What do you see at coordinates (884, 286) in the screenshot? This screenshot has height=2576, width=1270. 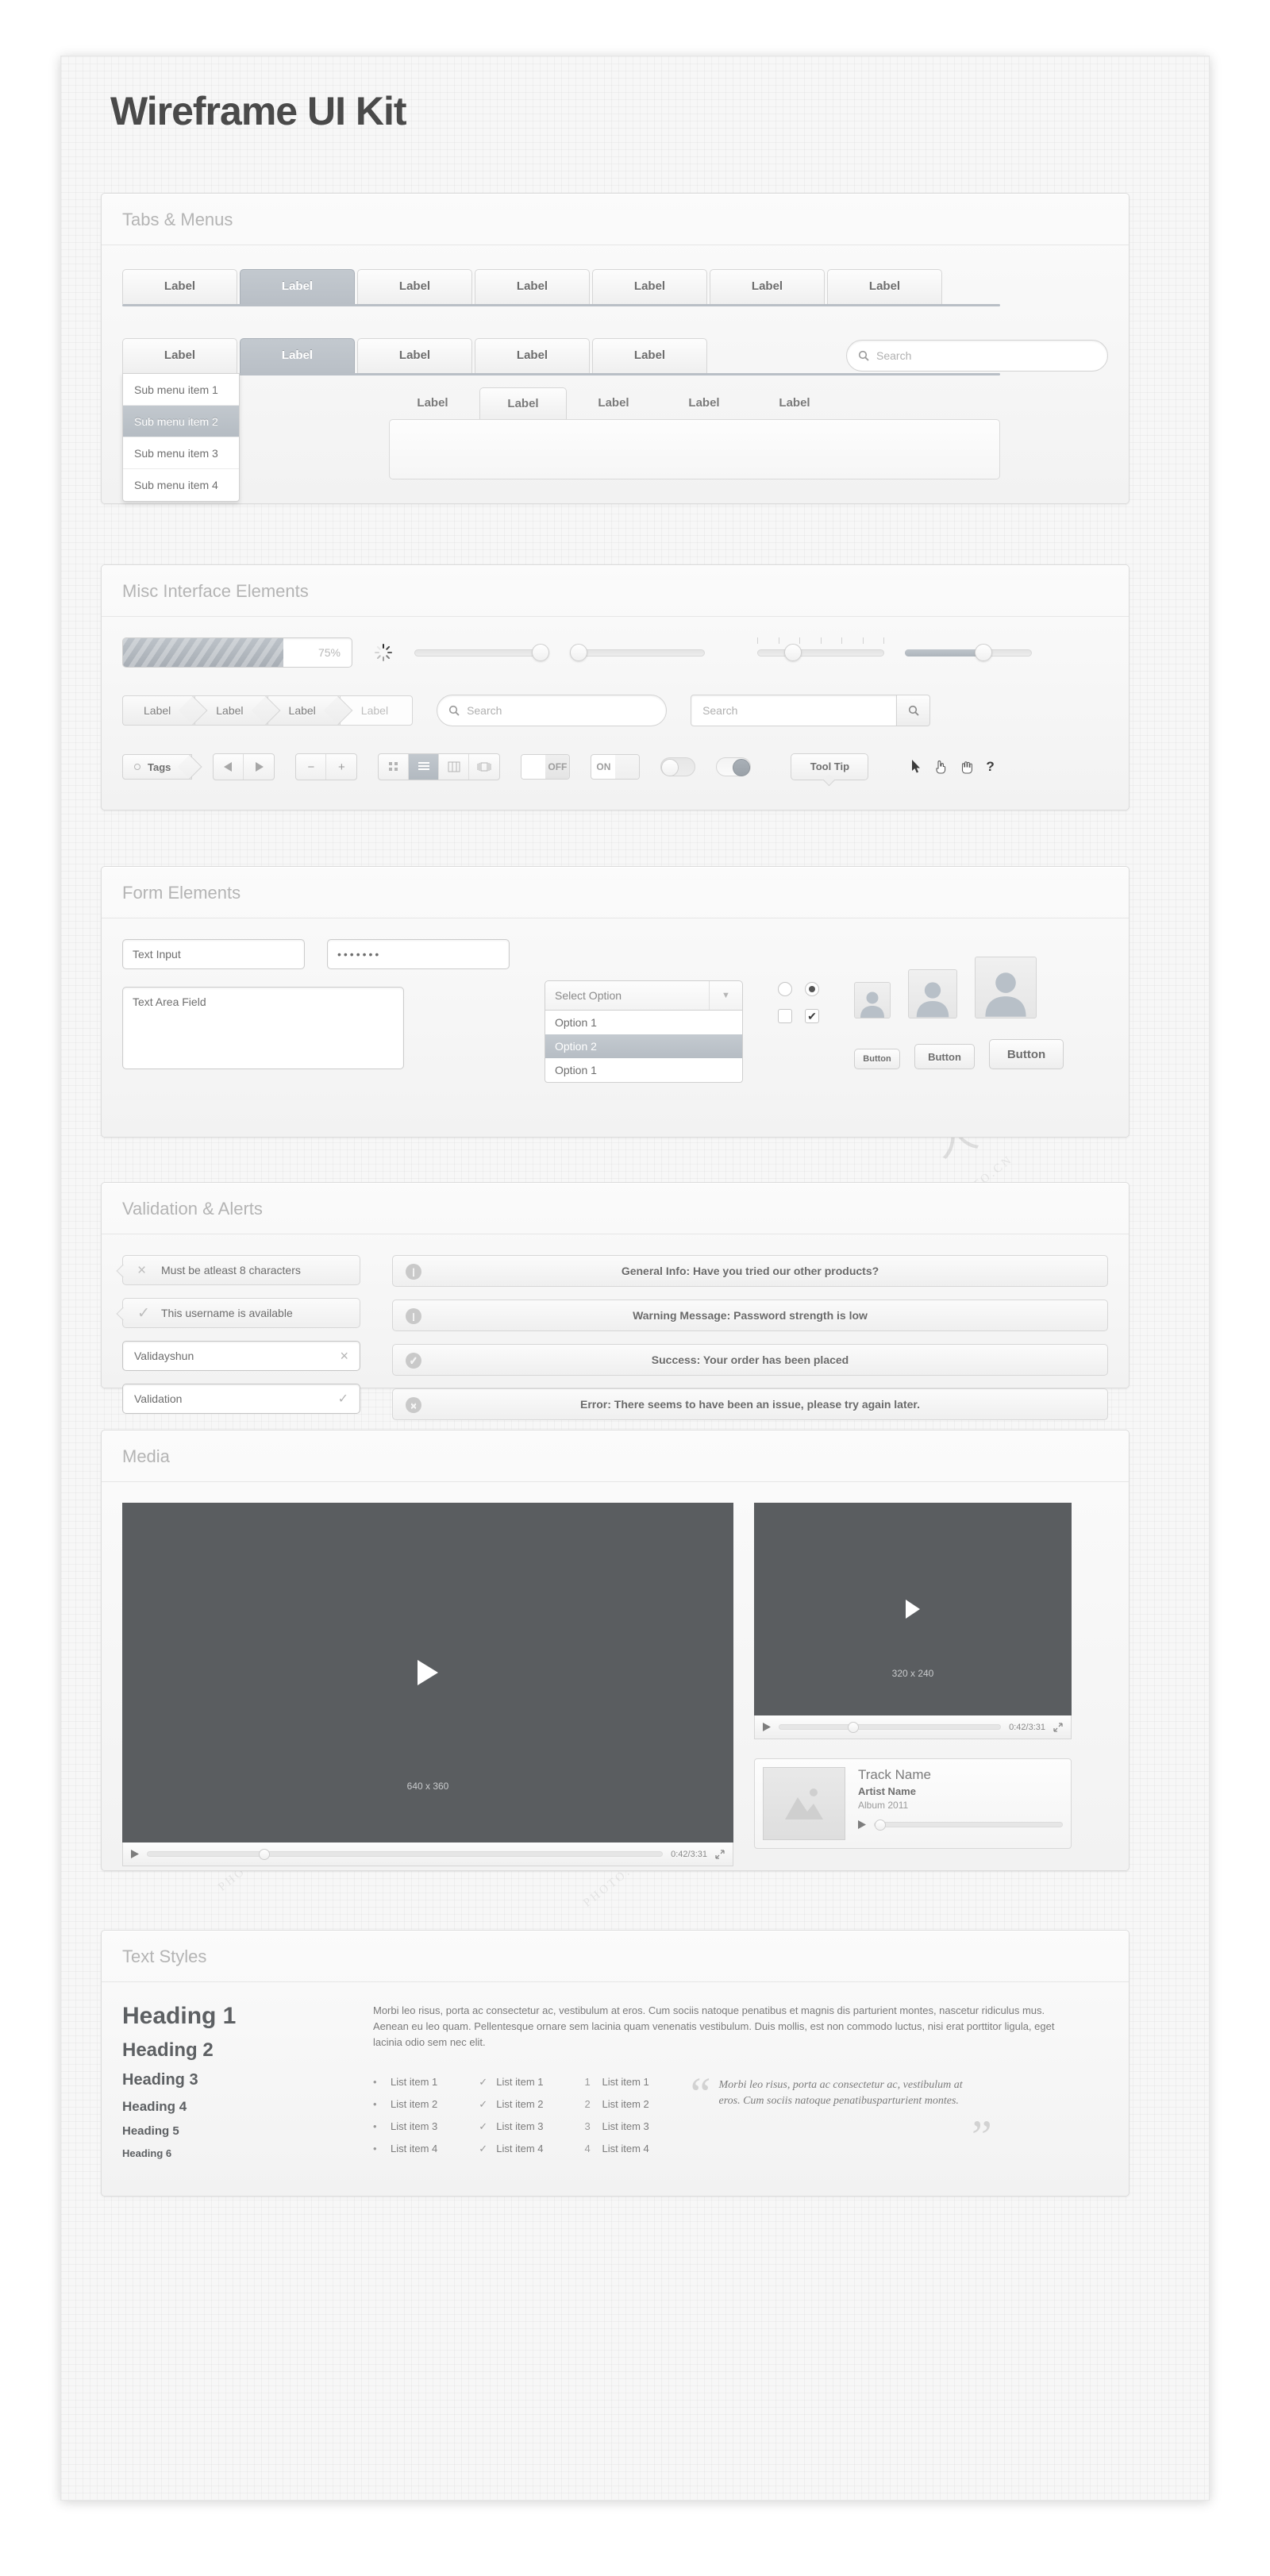 I see `tab-row1-6: Label` at bounding box center [884, 286].